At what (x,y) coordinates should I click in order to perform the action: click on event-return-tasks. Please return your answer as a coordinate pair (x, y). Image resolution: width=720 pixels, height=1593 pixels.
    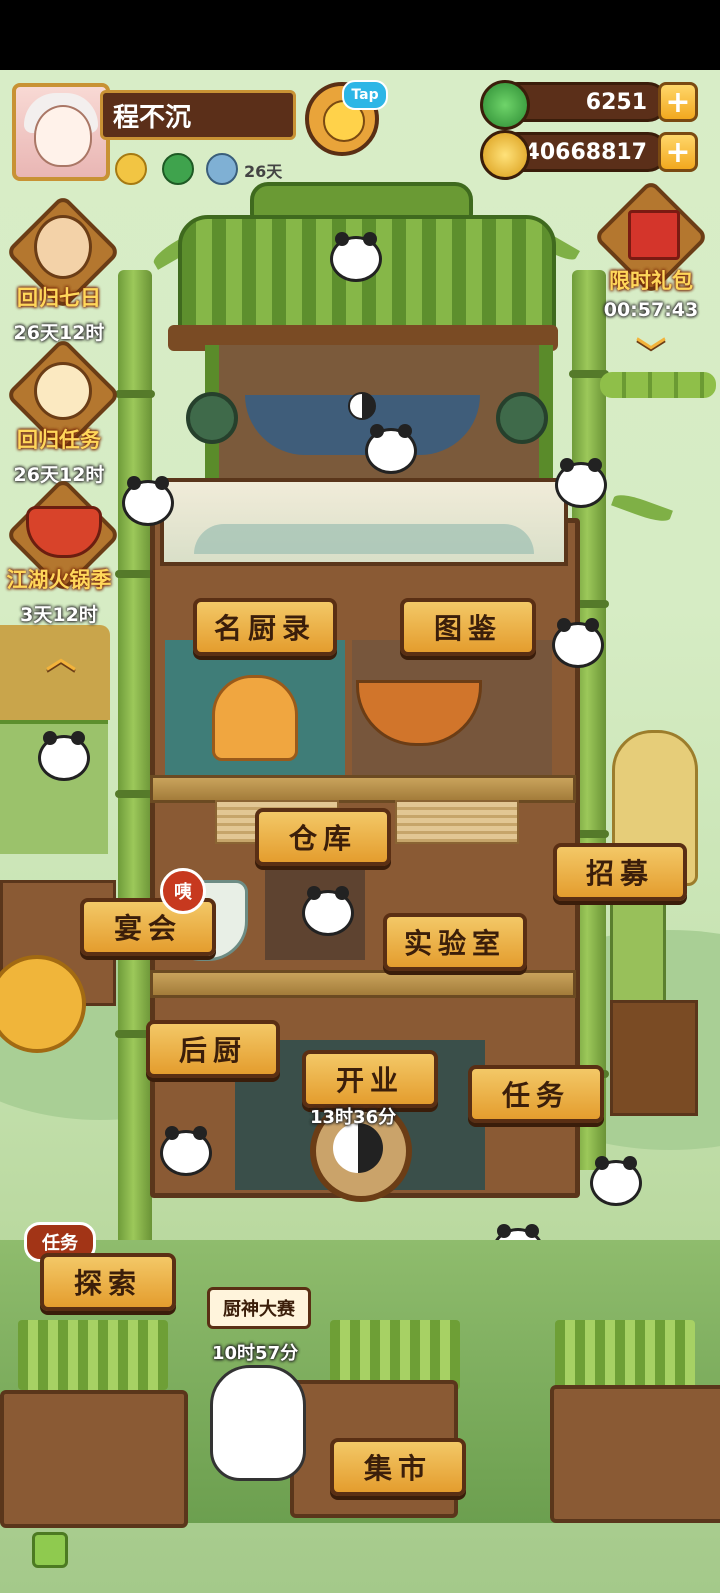
    Looking at the image, I should click on (63, 395).